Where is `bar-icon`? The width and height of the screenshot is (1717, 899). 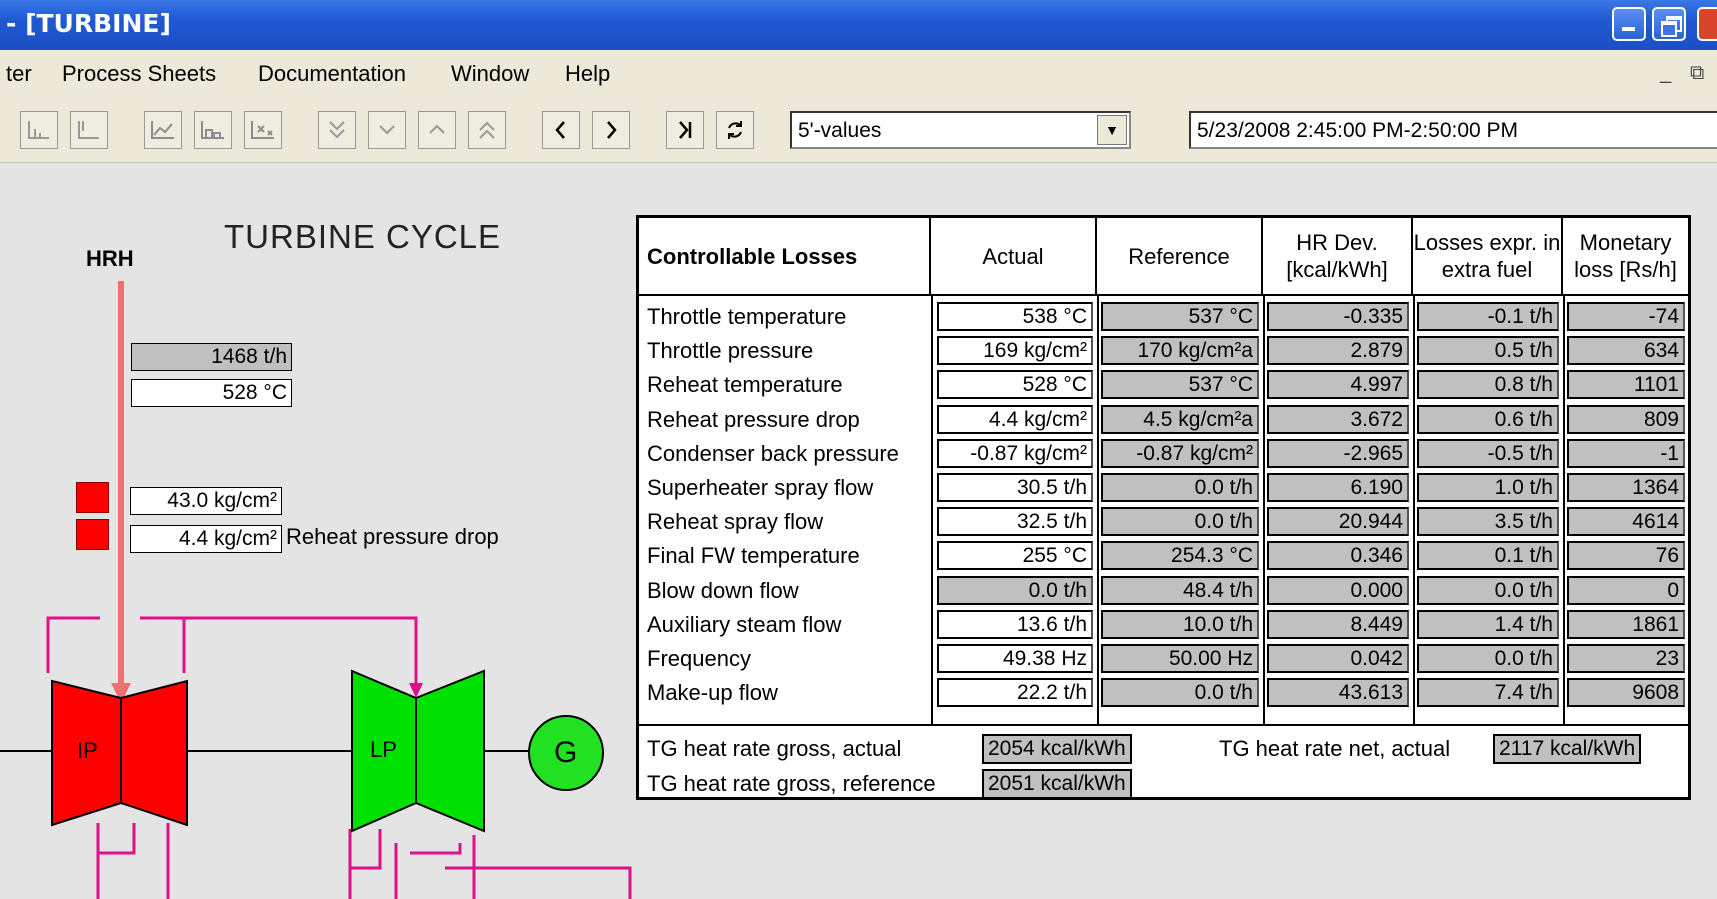 bar-icon is located at coordinates (213, 130).